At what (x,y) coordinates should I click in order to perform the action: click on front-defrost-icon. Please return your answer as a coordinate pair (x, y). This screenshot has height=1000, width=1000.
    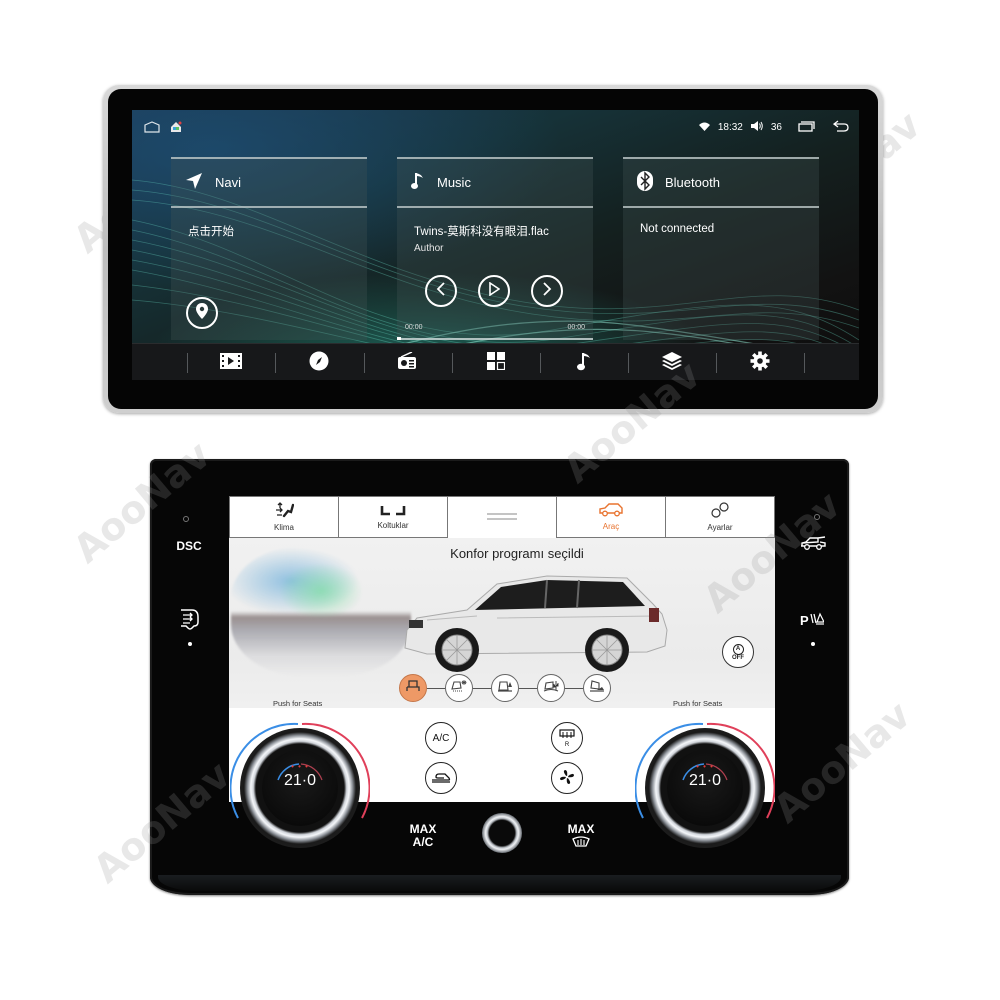
    Looking at the image, I should click on (581, 842).